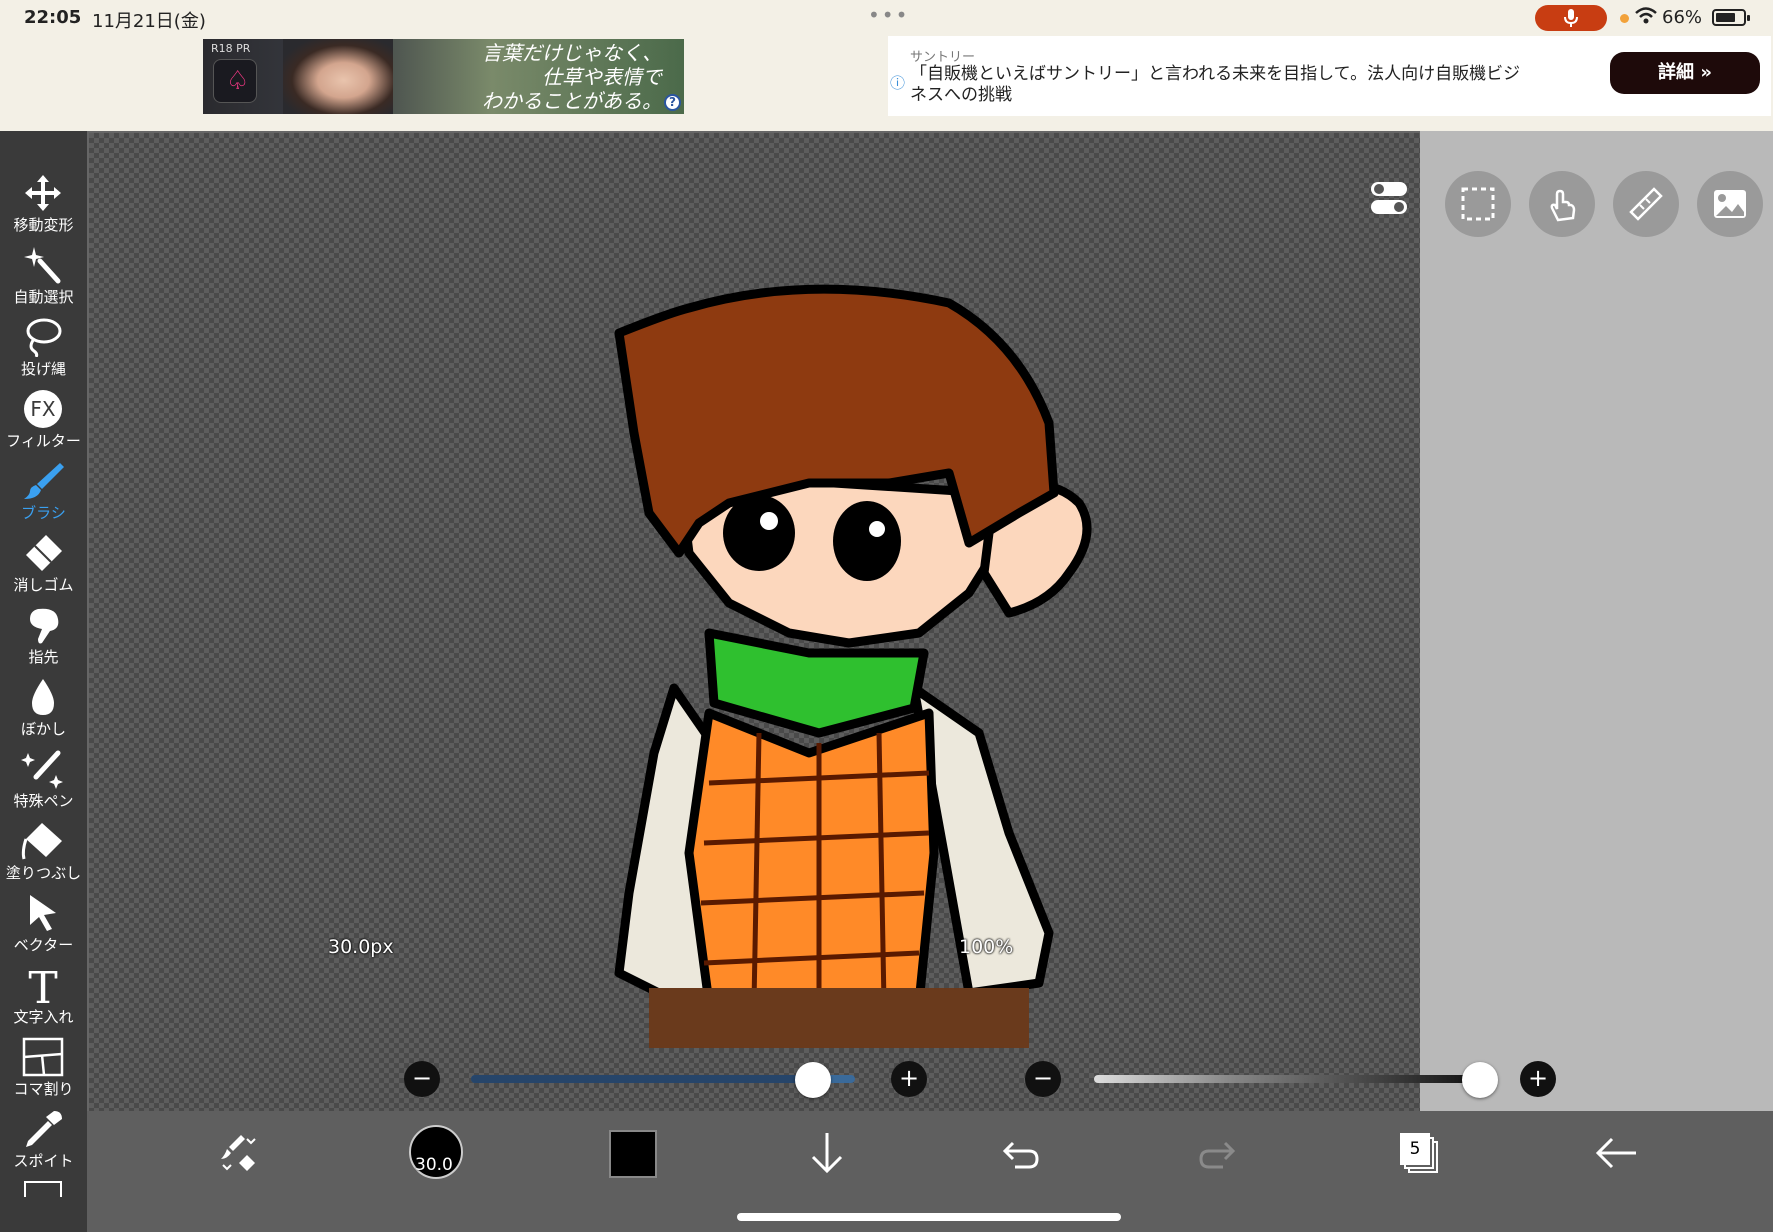  What do you see at coordinates (42, 769) in the screenshot?
I see `special-pen-icon` at bounding box center [42, 769].